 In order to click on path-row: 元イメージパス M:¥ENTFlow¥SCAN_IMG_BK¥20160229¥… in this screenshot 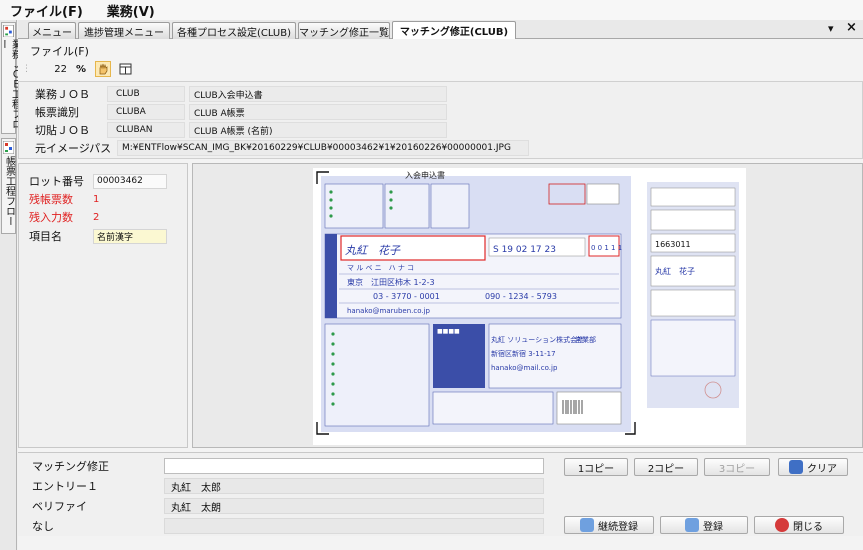, I will do `click(282, 148)`.